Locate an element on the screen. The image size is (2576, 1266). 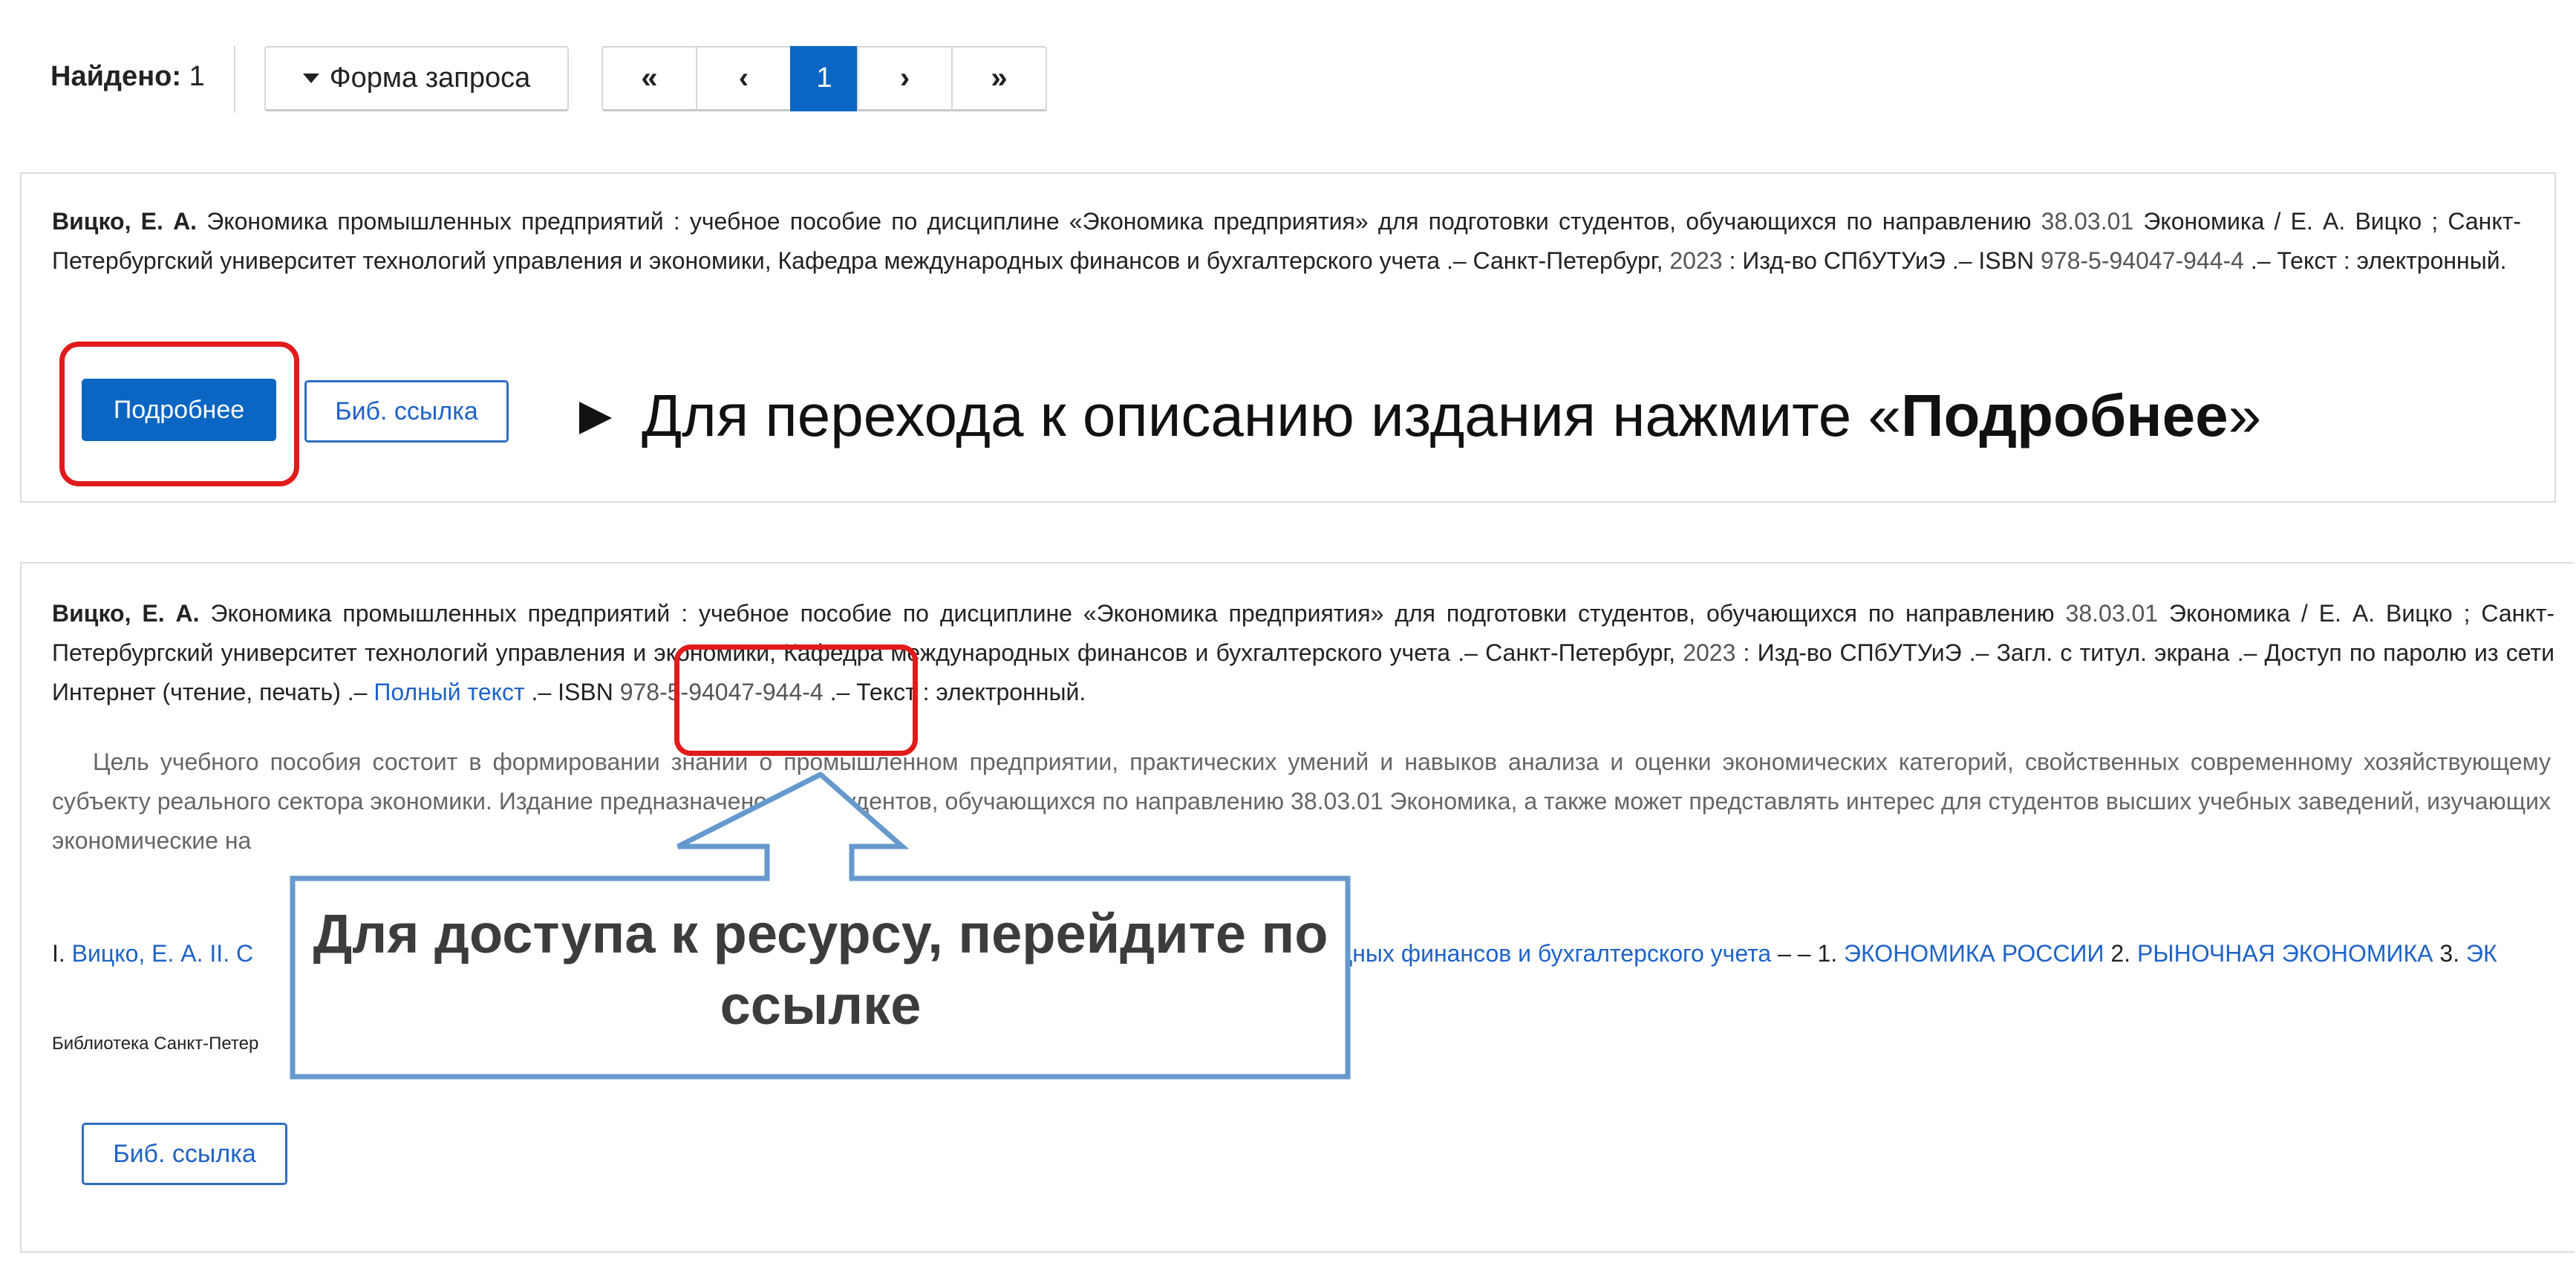
arrow-bullet-icon is located at coordinates (595, 418).